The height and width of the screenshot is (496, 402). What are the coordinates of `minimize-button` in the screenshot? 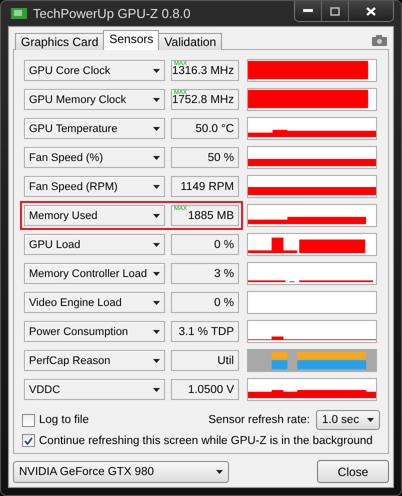 It's located at (308, 11).